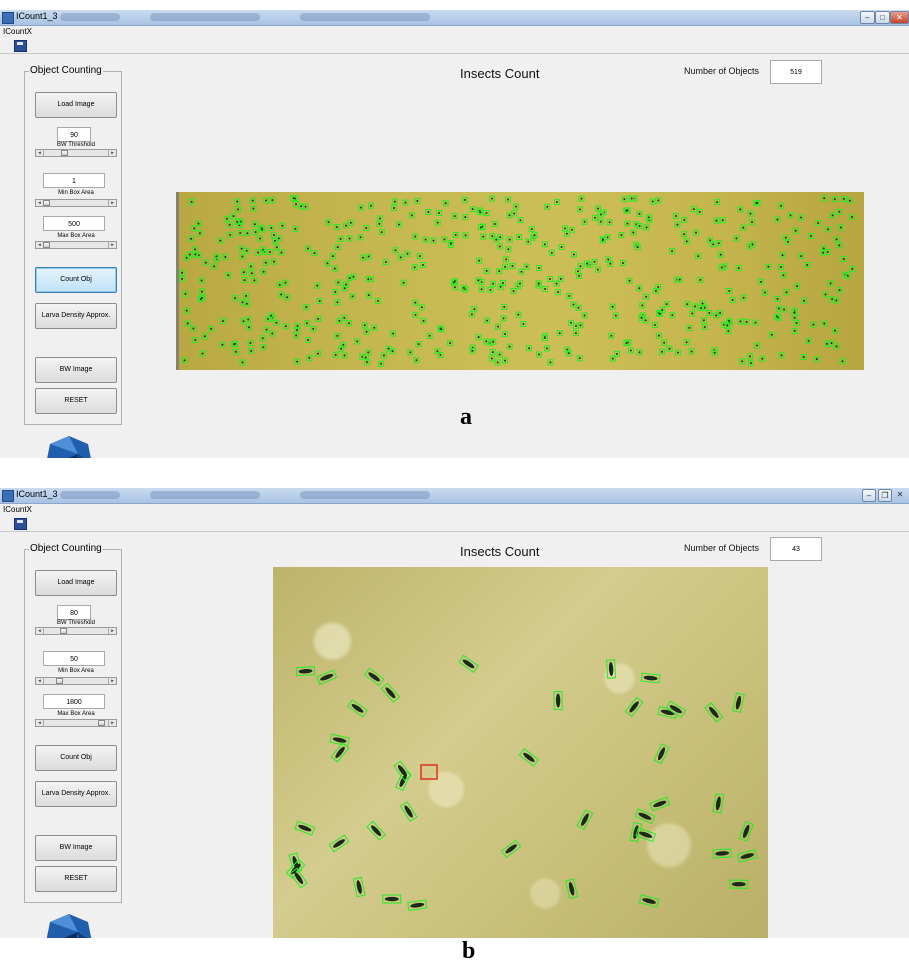 The height and width of the screenshot is (965, 909). I want to click on bw-threshold-field: 90, so click(74, 134).